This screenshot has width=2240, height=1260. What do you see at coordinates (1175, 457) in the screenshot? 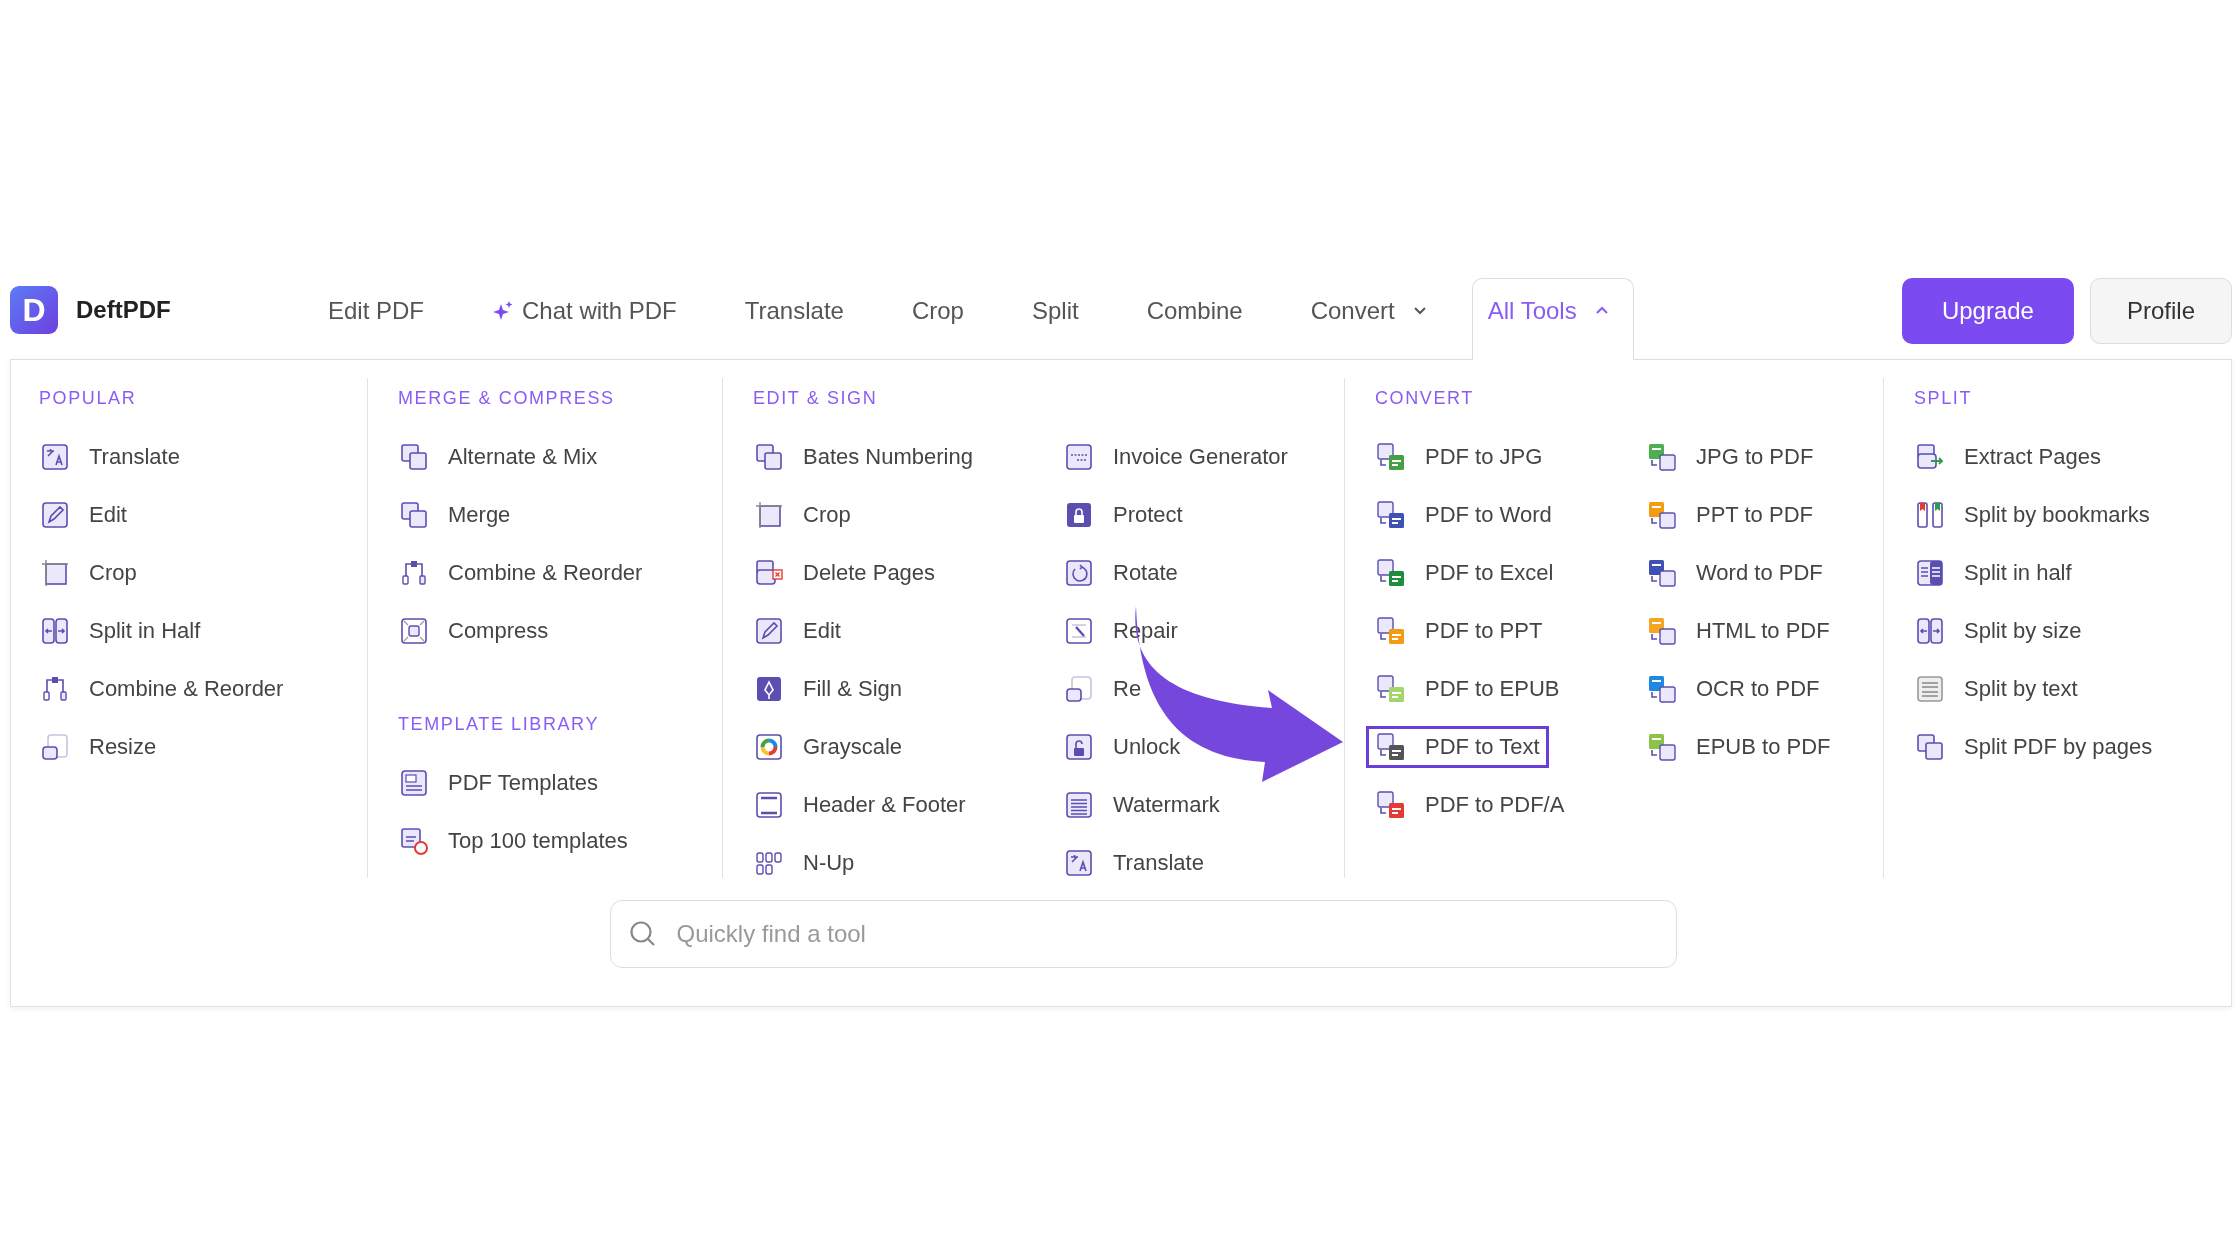
I see `tool-link: Invoice Generator` at bounding box center [1175, 457].